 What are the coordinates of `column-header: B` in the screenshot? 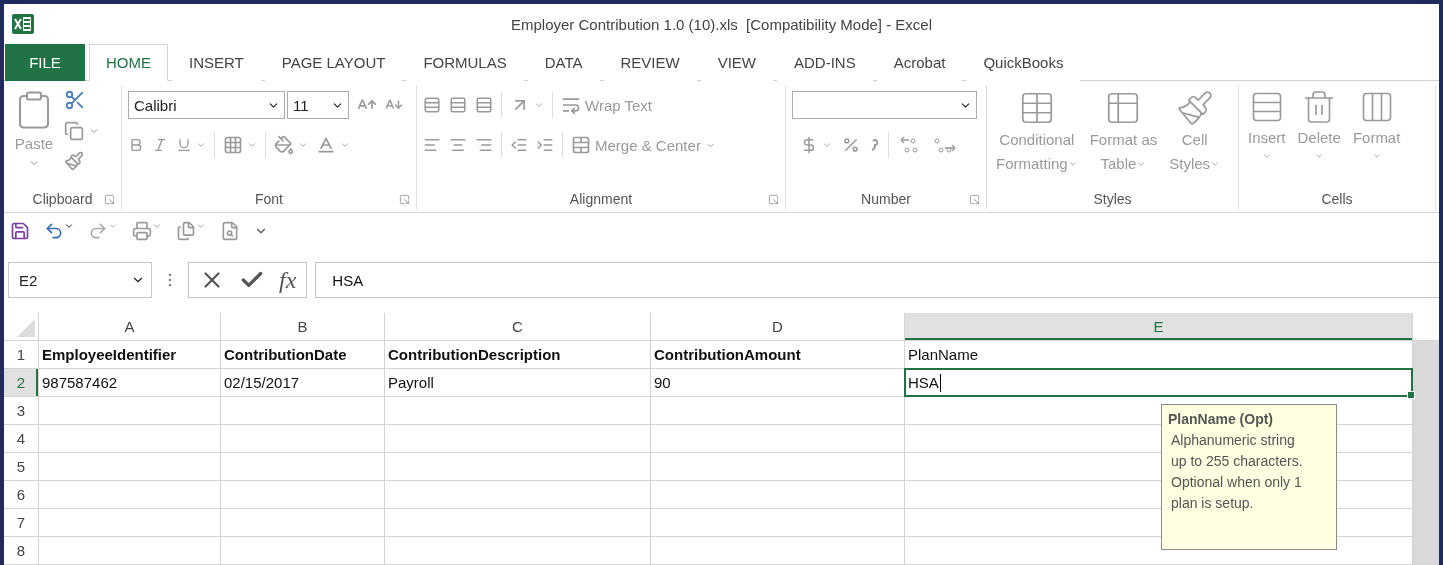 It's located at (302, 326).